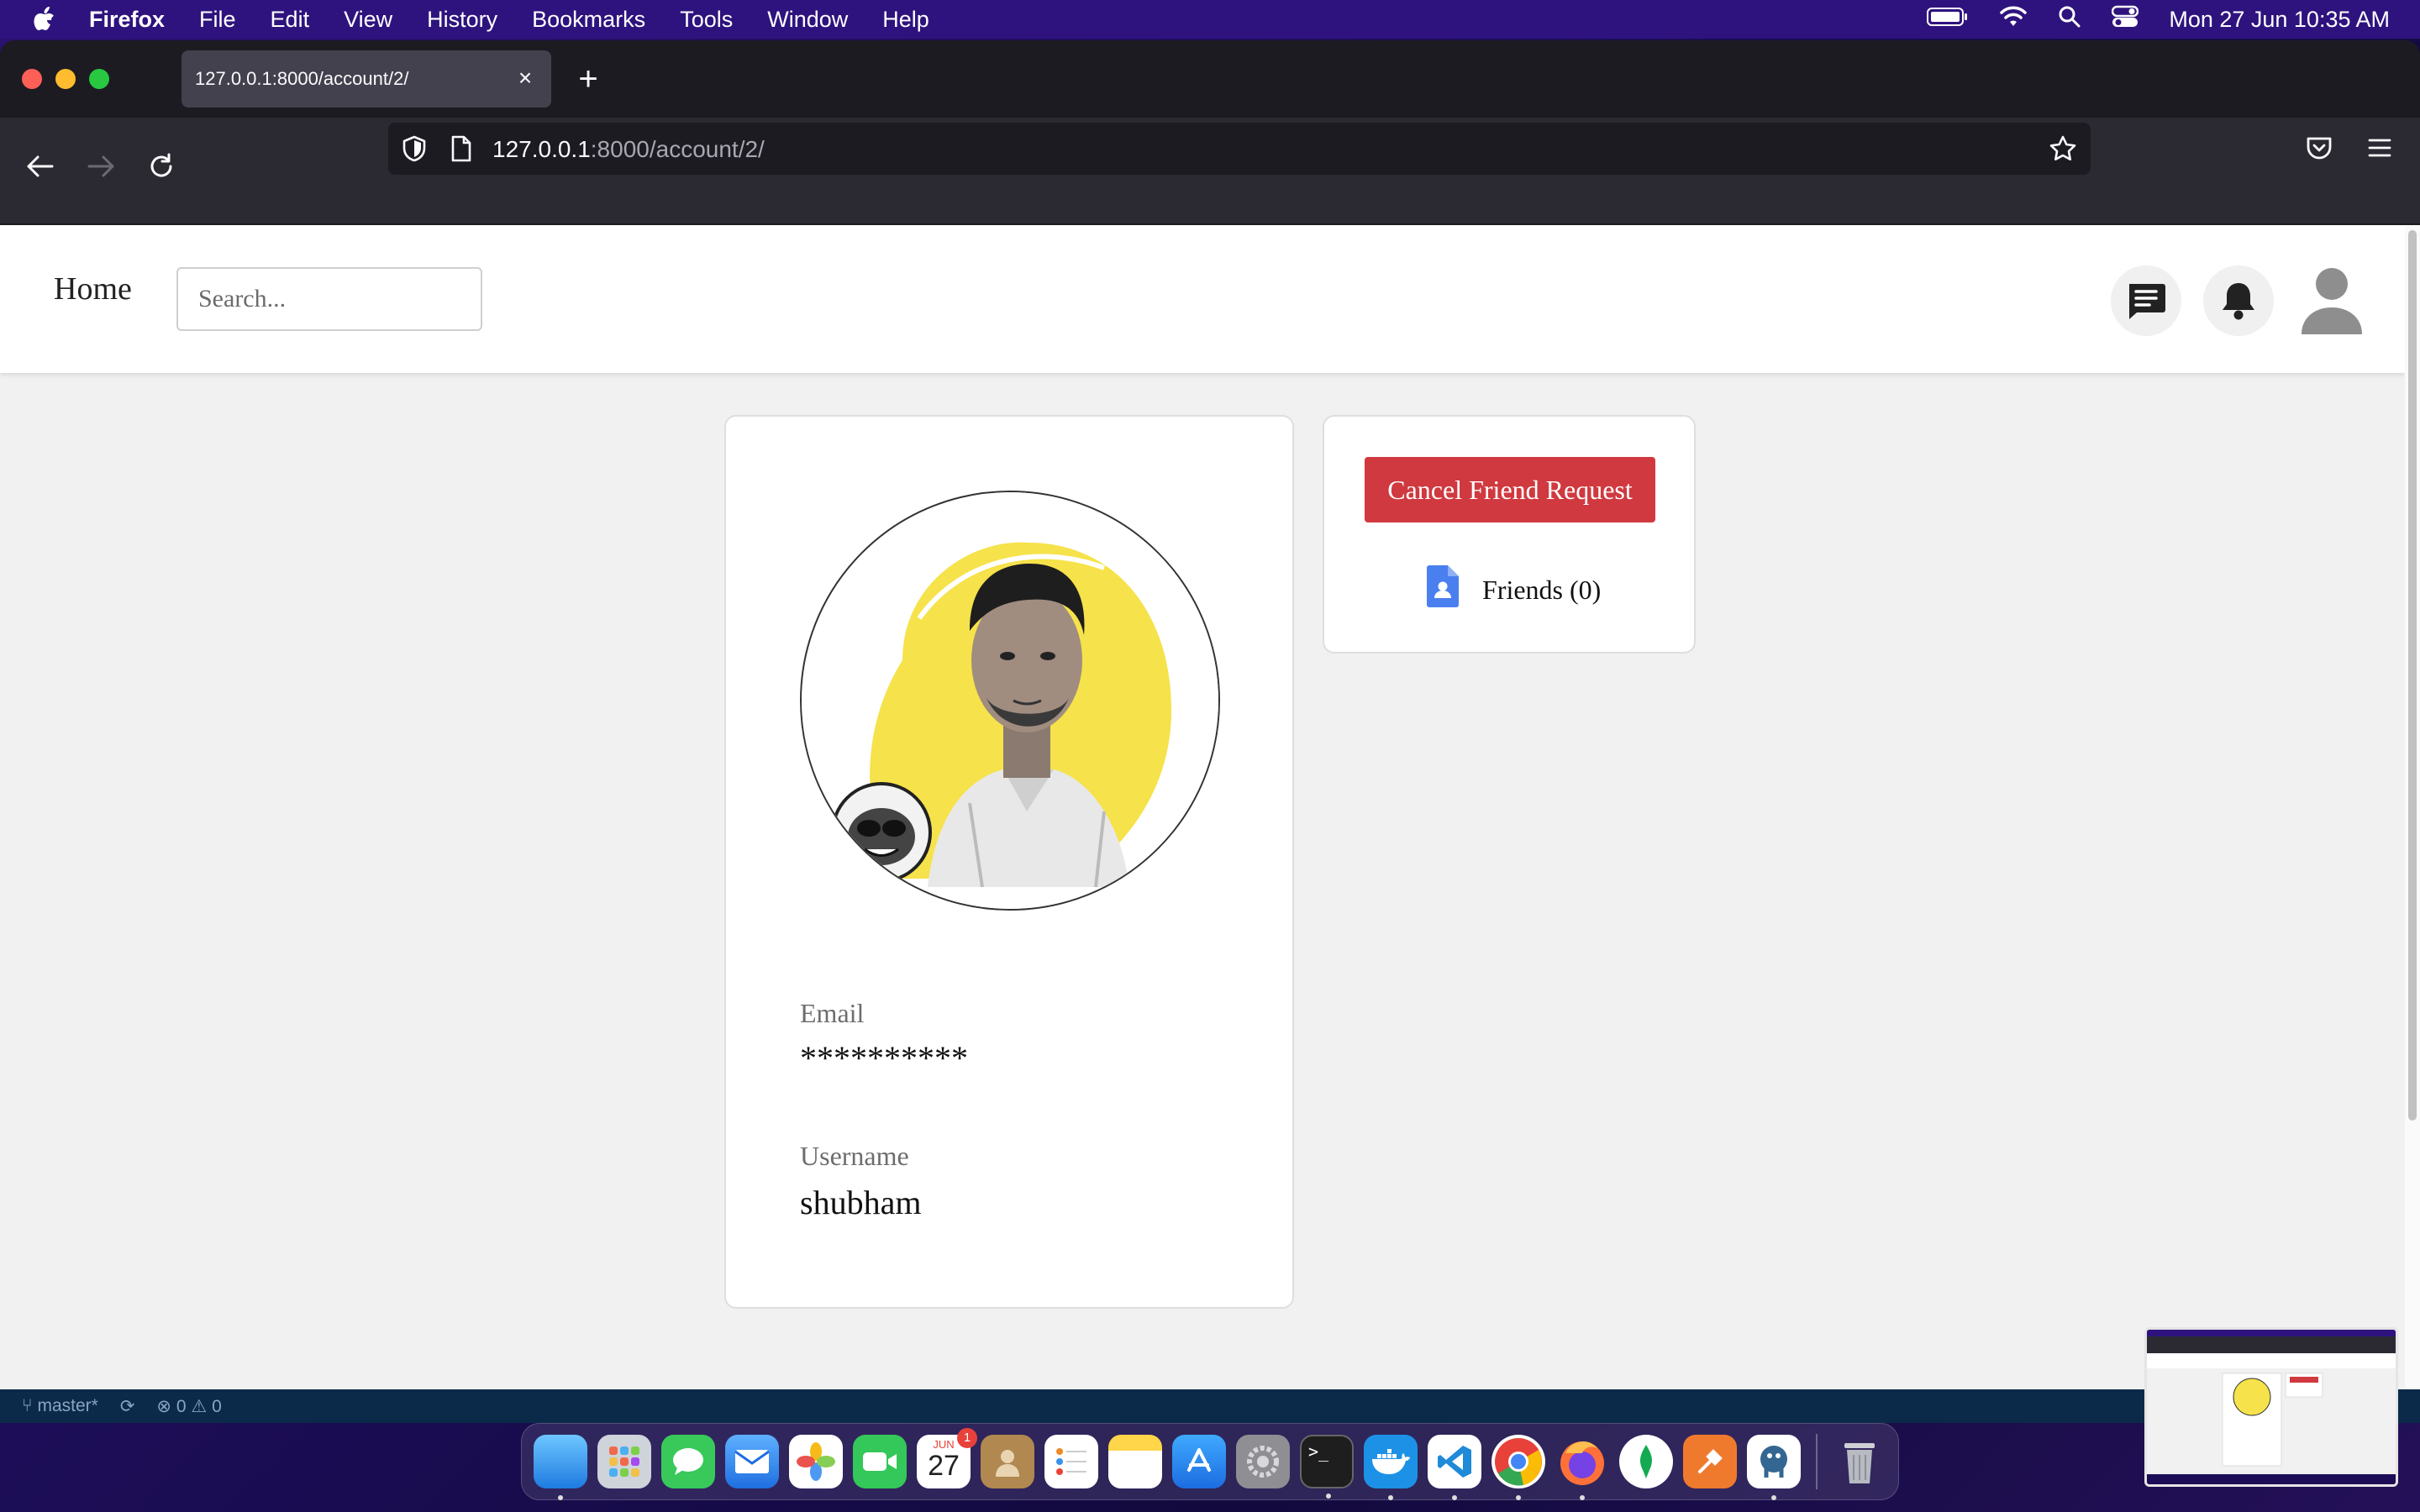 This screenshot has width=2420, height=1512. Describe the element at coordinates (1948, 20) in the screenshot. I see `battery-icon` at that location.